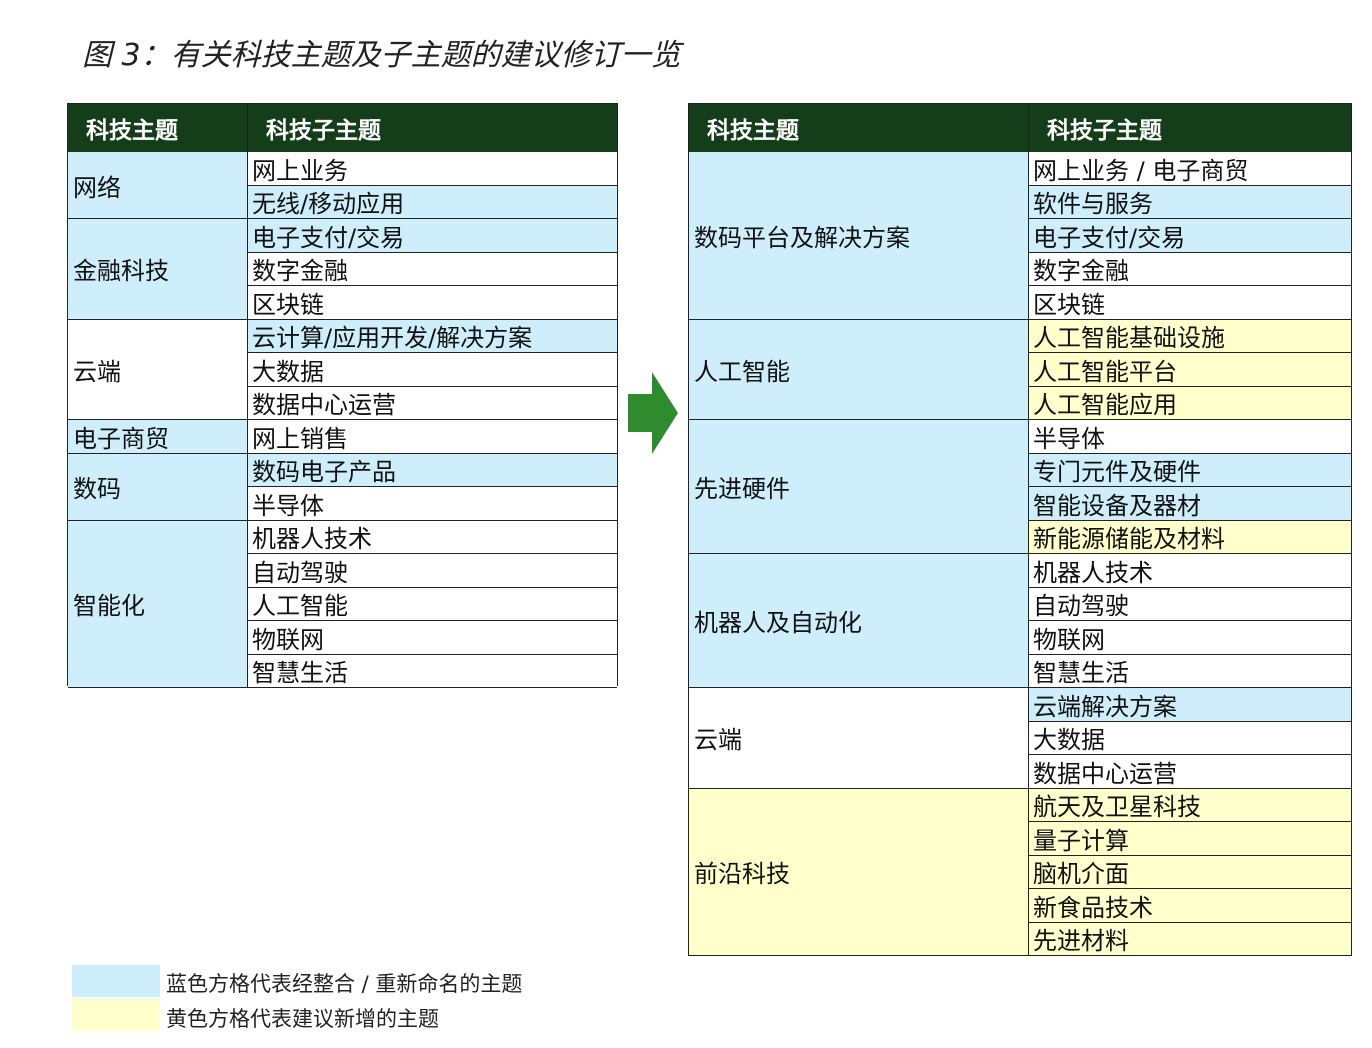  What do you see at coordinates (1190, 805) in the screenshot?
I see `subtopic-cell: 航天及卫星科技` at bounding box center [1190, 805].